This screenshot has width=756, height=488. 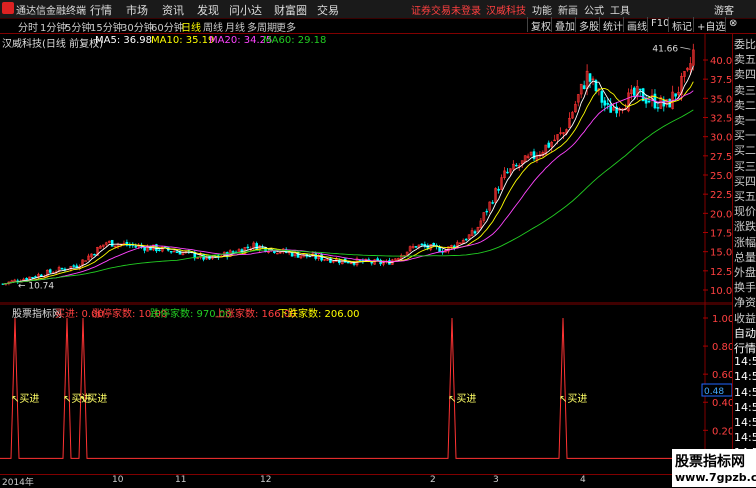 I want to click on multi-stock-button: 多股, so click(x=588, y=25).